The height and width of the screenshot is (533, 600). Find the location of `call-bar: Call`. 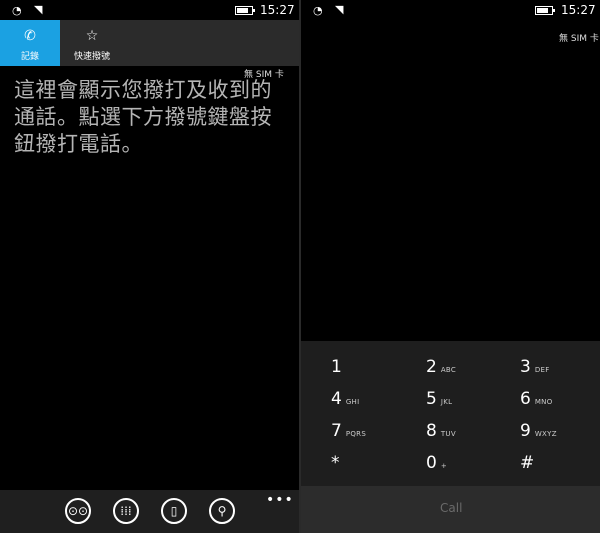

call-bar: Call is located at coordinates (450, 509).